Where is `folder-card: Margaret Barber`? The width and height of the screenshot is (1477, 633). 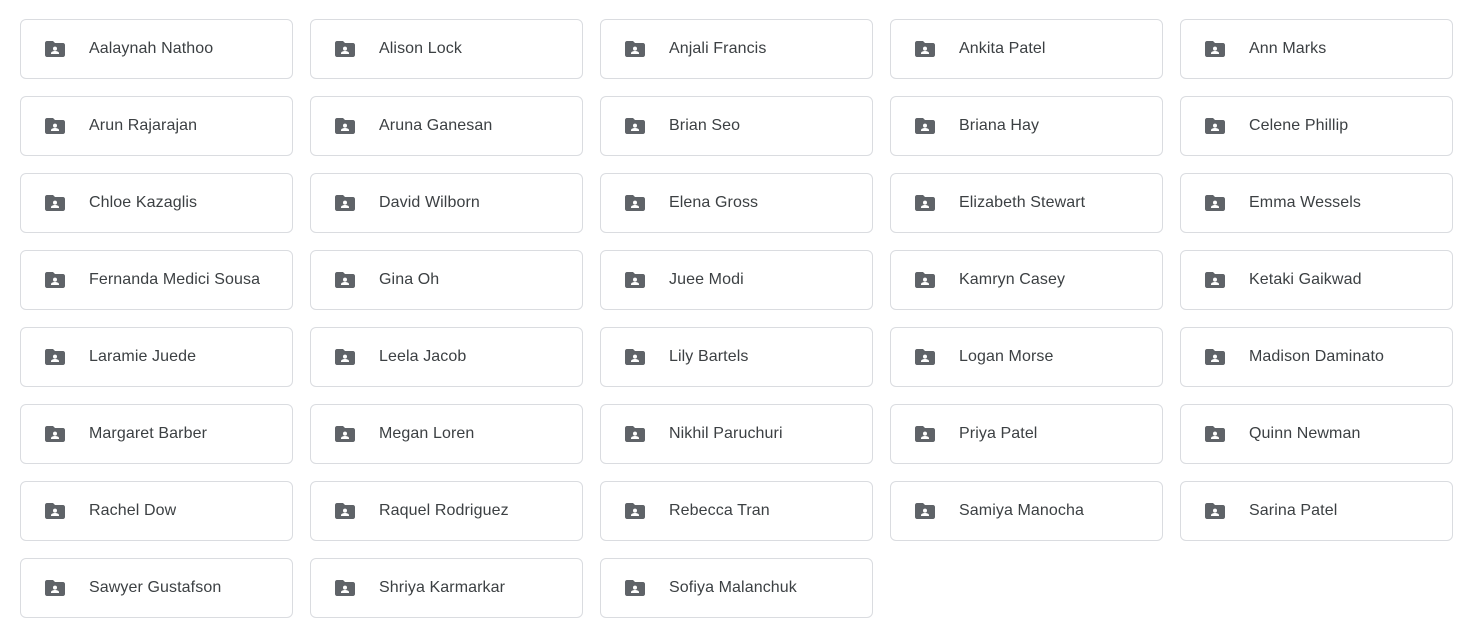 folder-card: Margaret Barber is located at coordinates (156, 434).